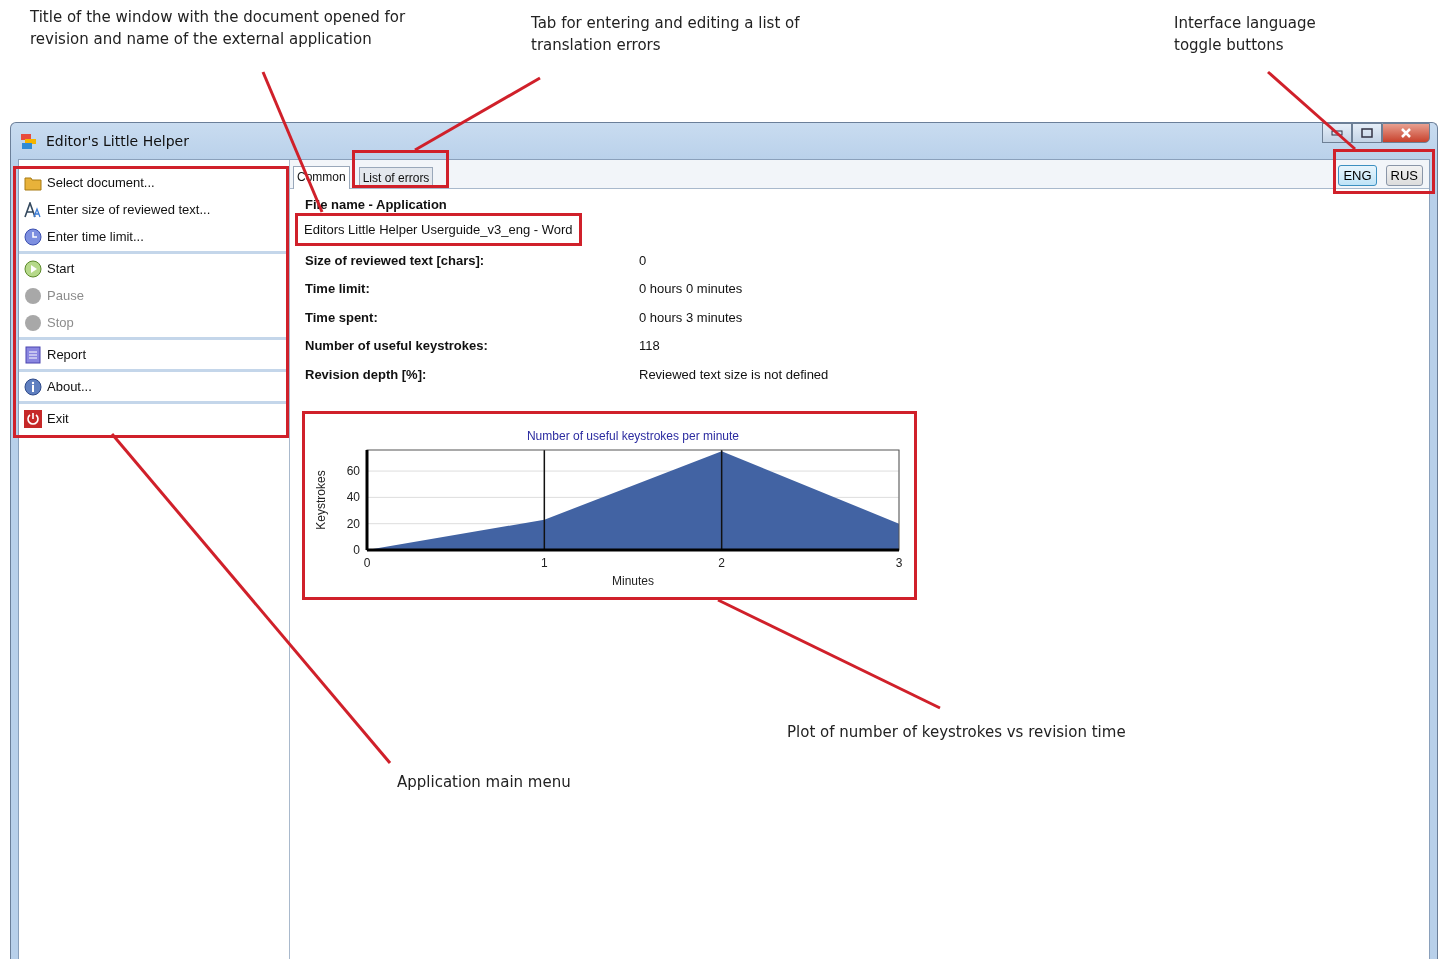  What do you see at coordinates (1357, 175) in the screenshot?
I see `language-button: ENG` at bounding box center [1357, 175].